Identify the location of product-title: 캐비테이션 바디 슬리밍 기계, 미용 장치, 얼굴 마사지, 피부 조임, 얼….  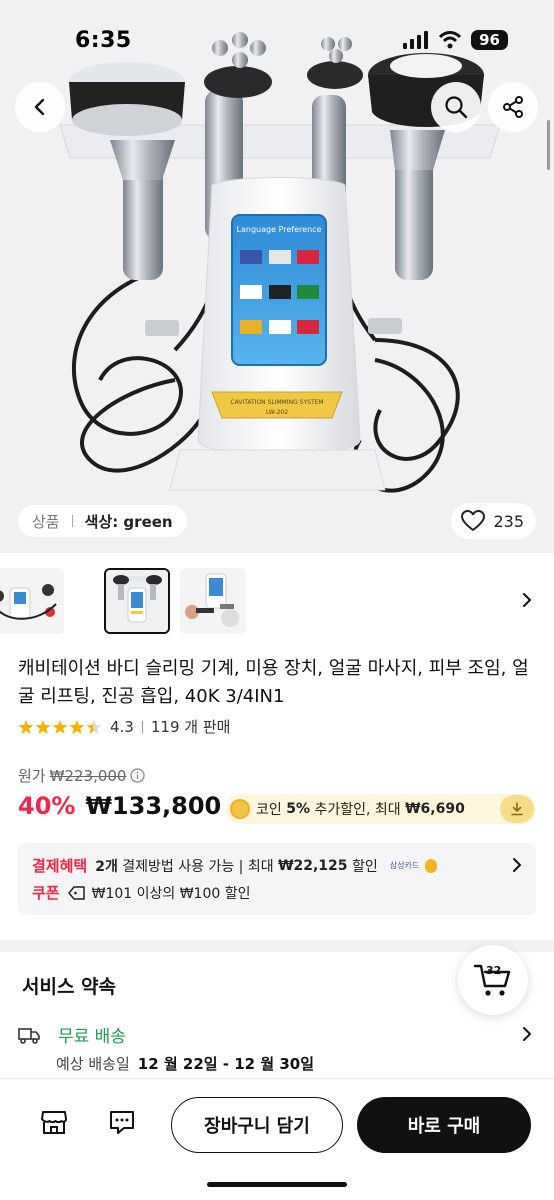
(273, 682).